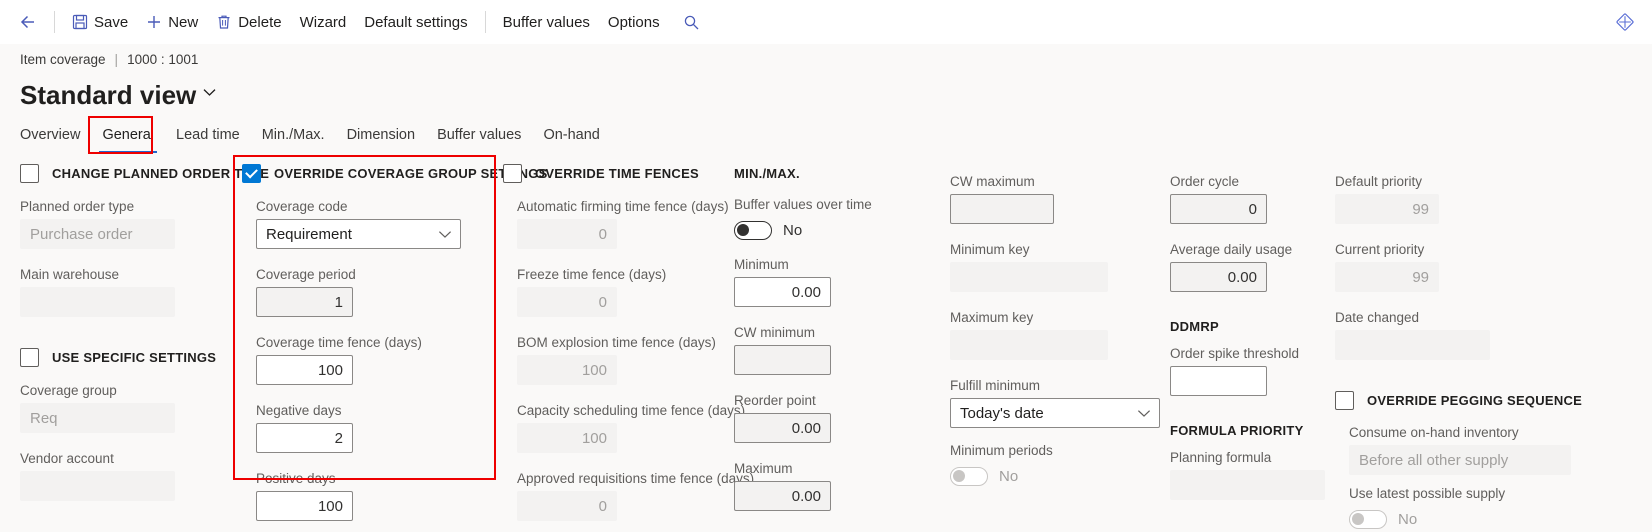 The width and height of the screenshot is (1652, 532). I want to click on order-spike-threshold-label: Order spike threshold, so click(1235, 353).